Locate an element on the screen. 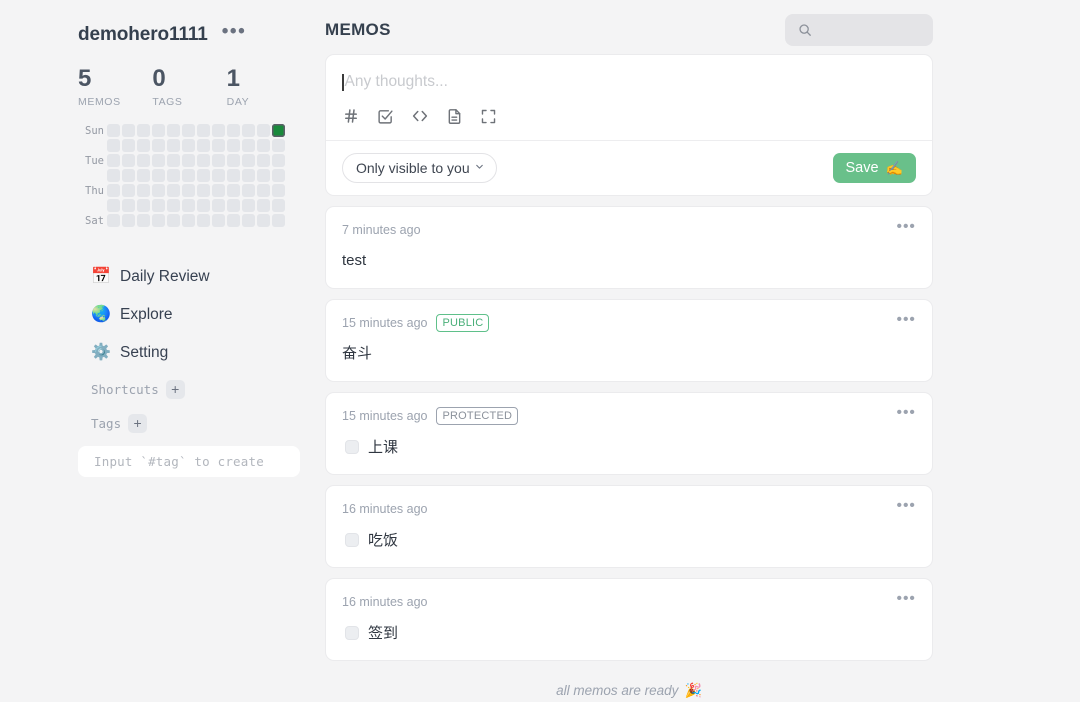 The width and height of the screenshot is (1080, 702). tag-create-hint: Input `#tag` to create is located at coordinates (189, 461).